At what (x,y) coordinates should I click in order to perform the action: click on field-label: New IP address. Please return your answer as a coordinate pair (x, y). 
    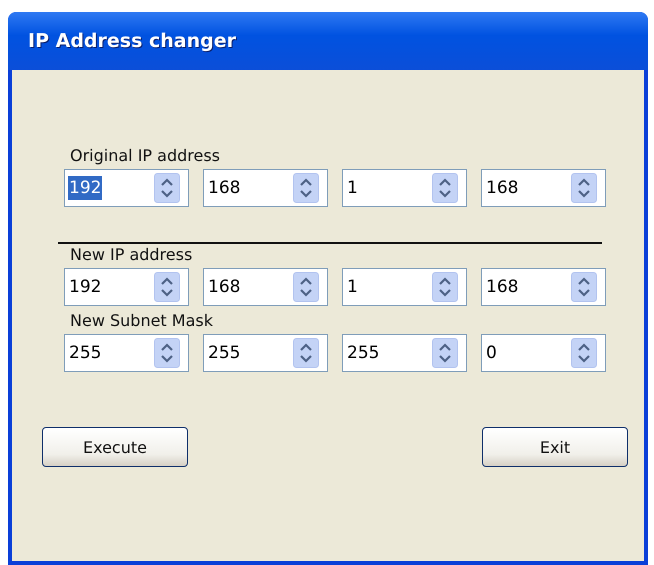
    Looking at the image, I should click on (131, 255).